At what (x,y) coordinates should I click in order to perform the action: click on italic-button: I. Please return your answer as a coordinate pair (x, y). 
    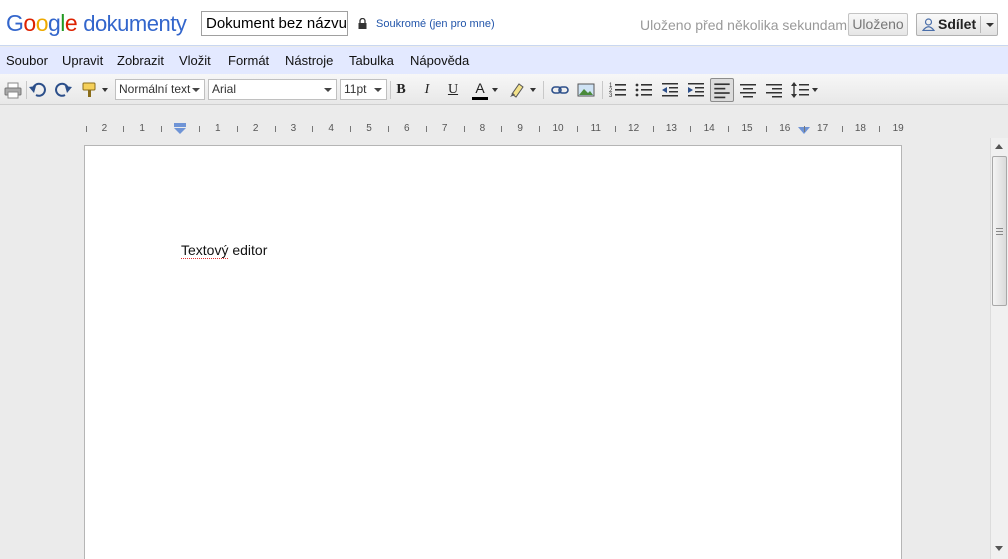
    Looking at the image, I should click on (427, 90).